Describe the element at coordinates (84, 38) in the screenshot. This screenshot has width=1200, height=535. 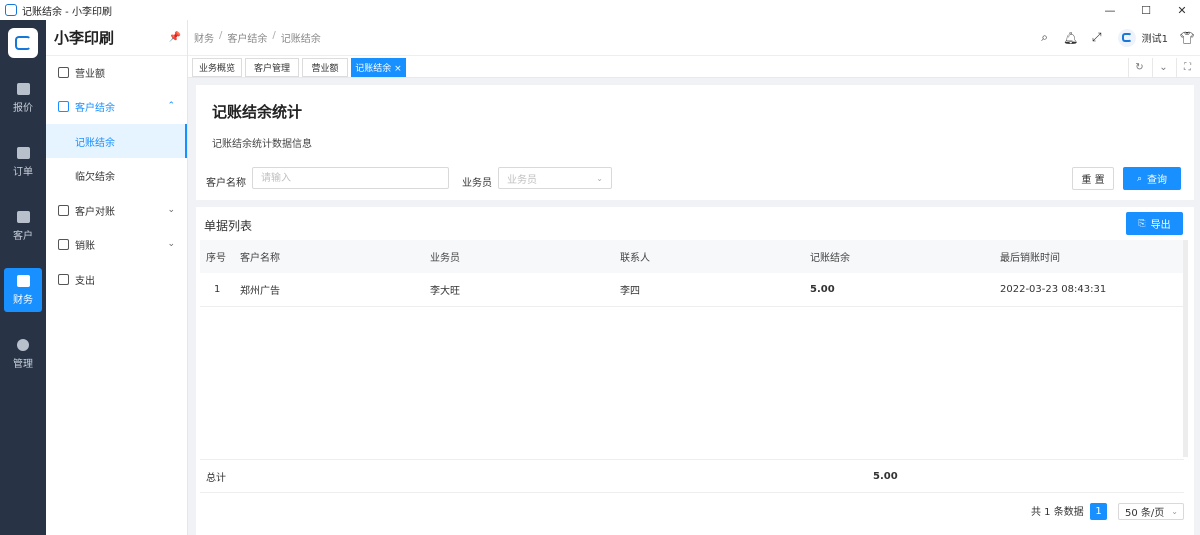
I see `brand-title: 小李印刷` at that location.